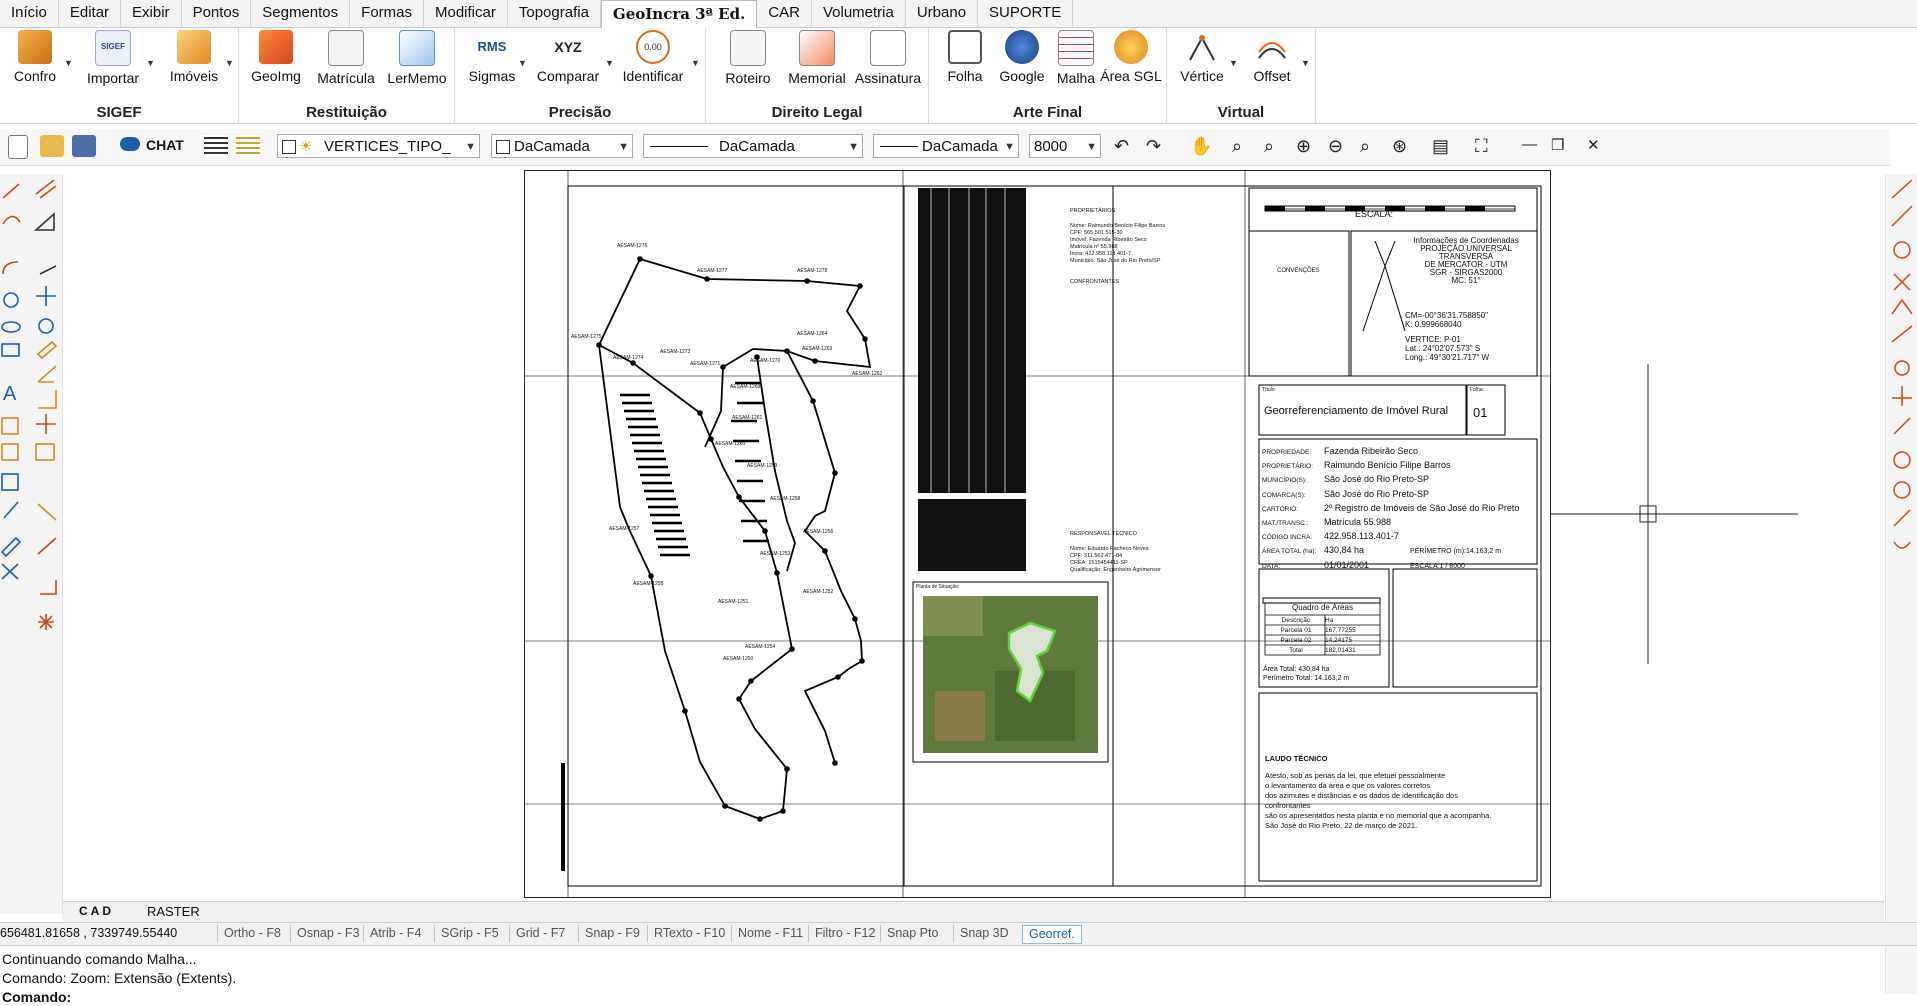  Describe the element at coordinates (173, 911) in the screenshot. I see `tab-raster: RASTER` at that location.